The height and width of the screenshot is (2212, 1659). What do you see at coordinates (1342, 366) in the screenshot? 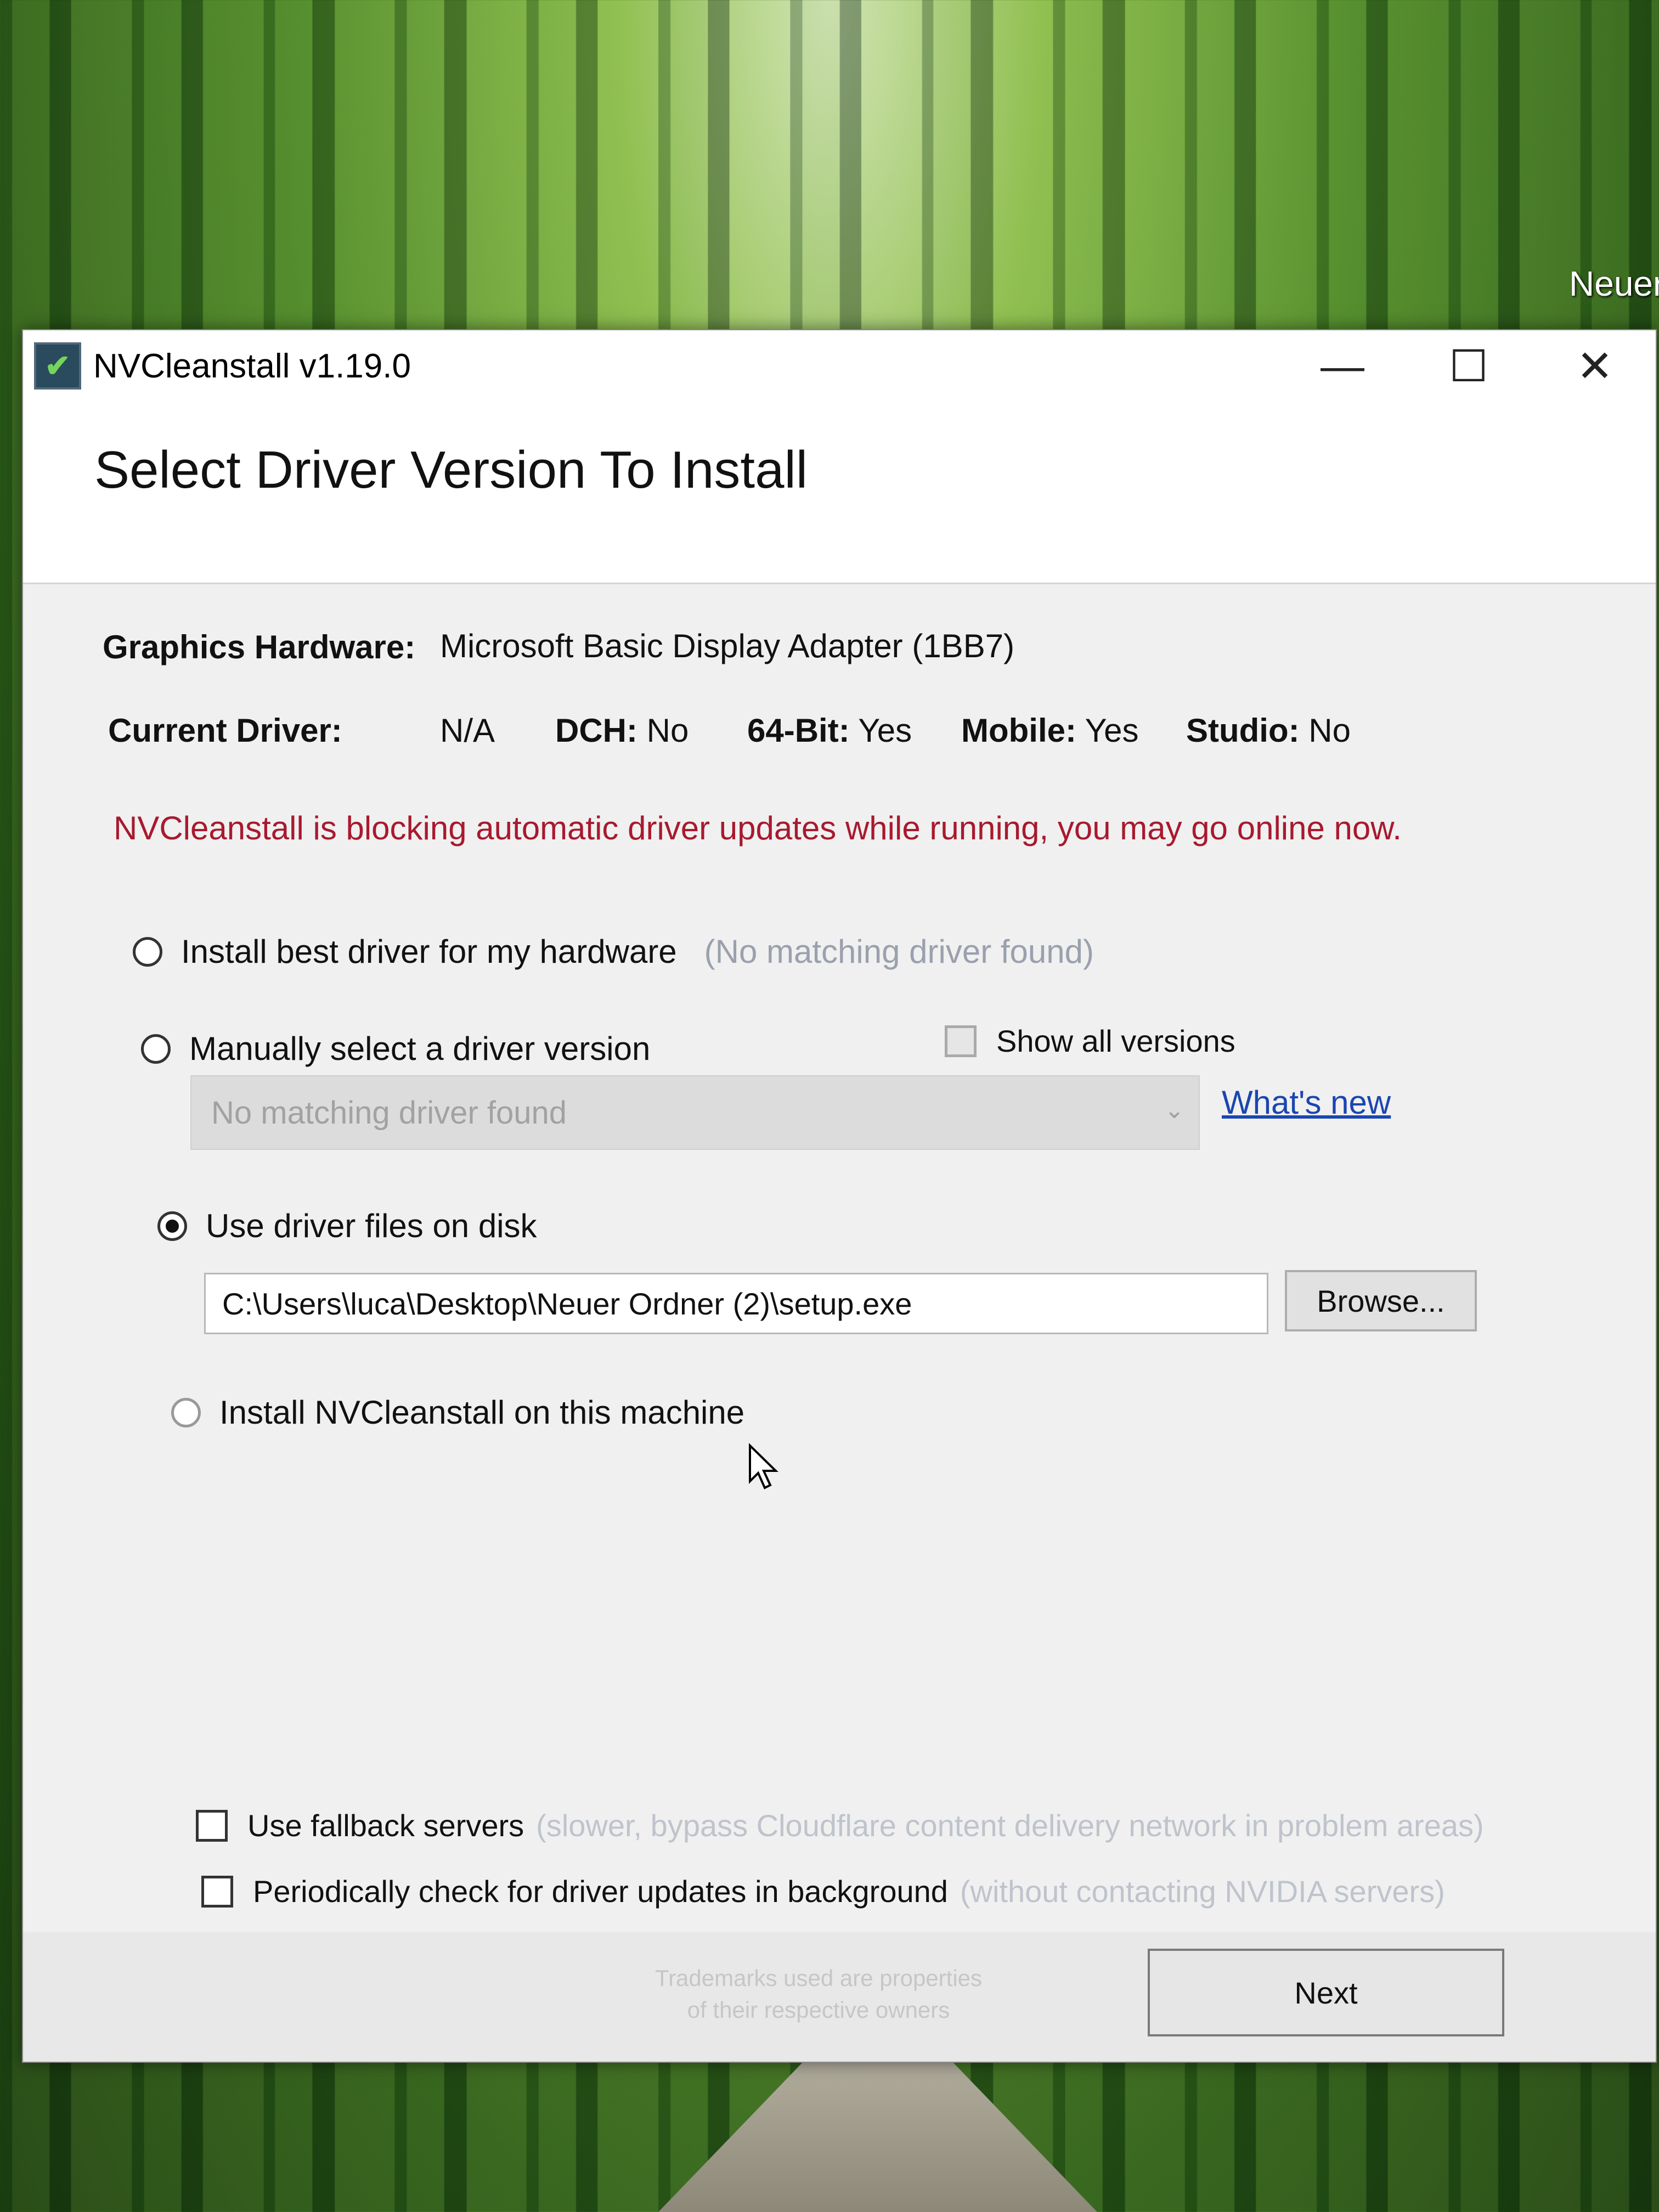
I see `minimize-button: —` at bounding box center [1342, 366].